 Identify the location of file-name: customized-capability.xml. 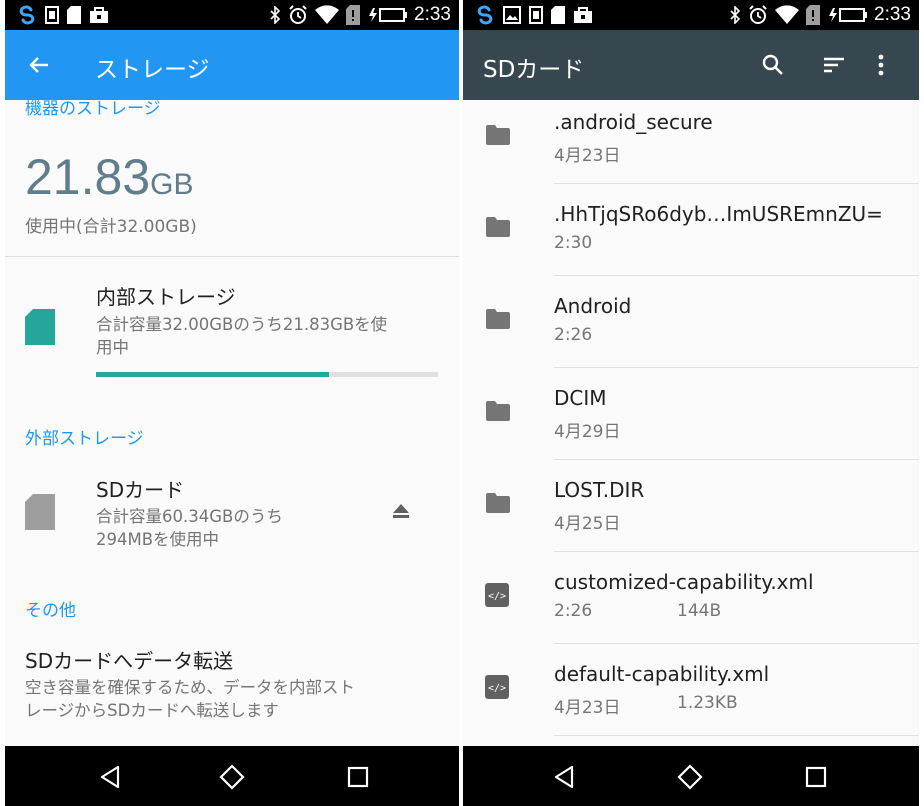
(684, 582).